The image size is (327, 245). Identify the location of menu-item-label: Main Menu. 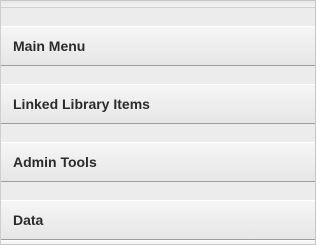
(49, 46).